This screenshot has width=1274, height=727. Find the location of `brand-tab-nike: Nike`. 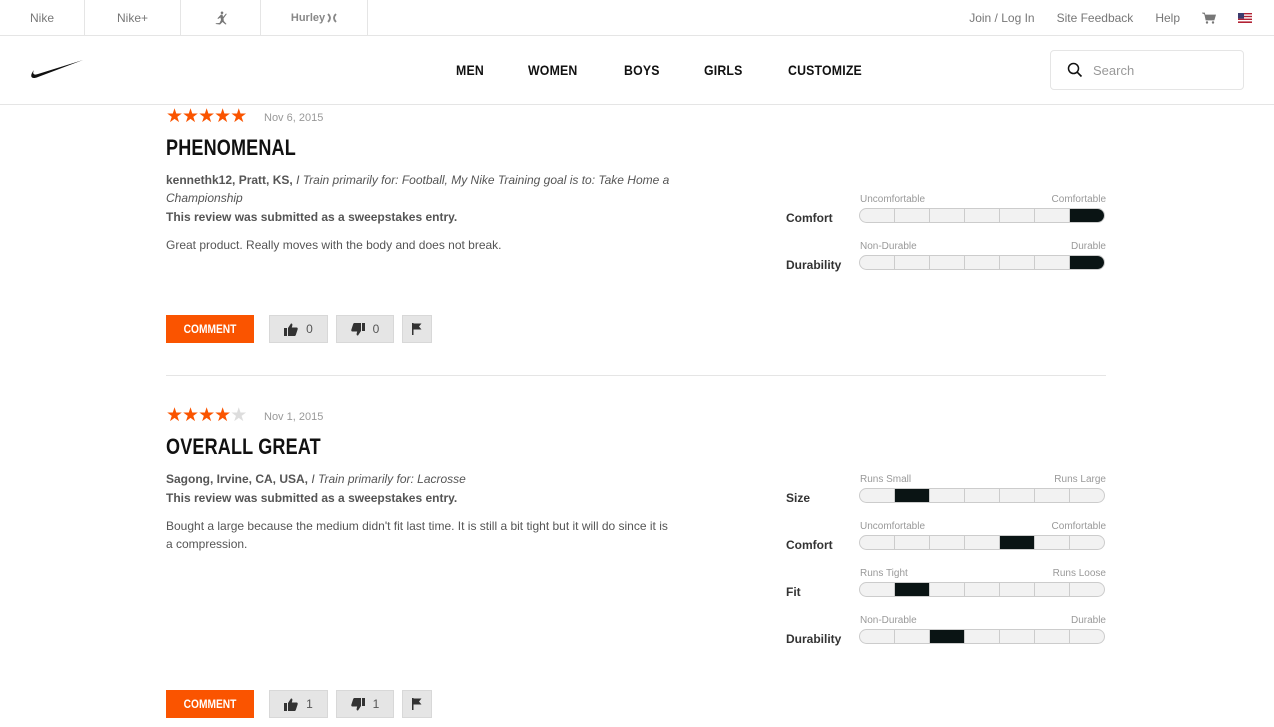

brand-tab-nike: Nike is located at coordinates (42, 17).